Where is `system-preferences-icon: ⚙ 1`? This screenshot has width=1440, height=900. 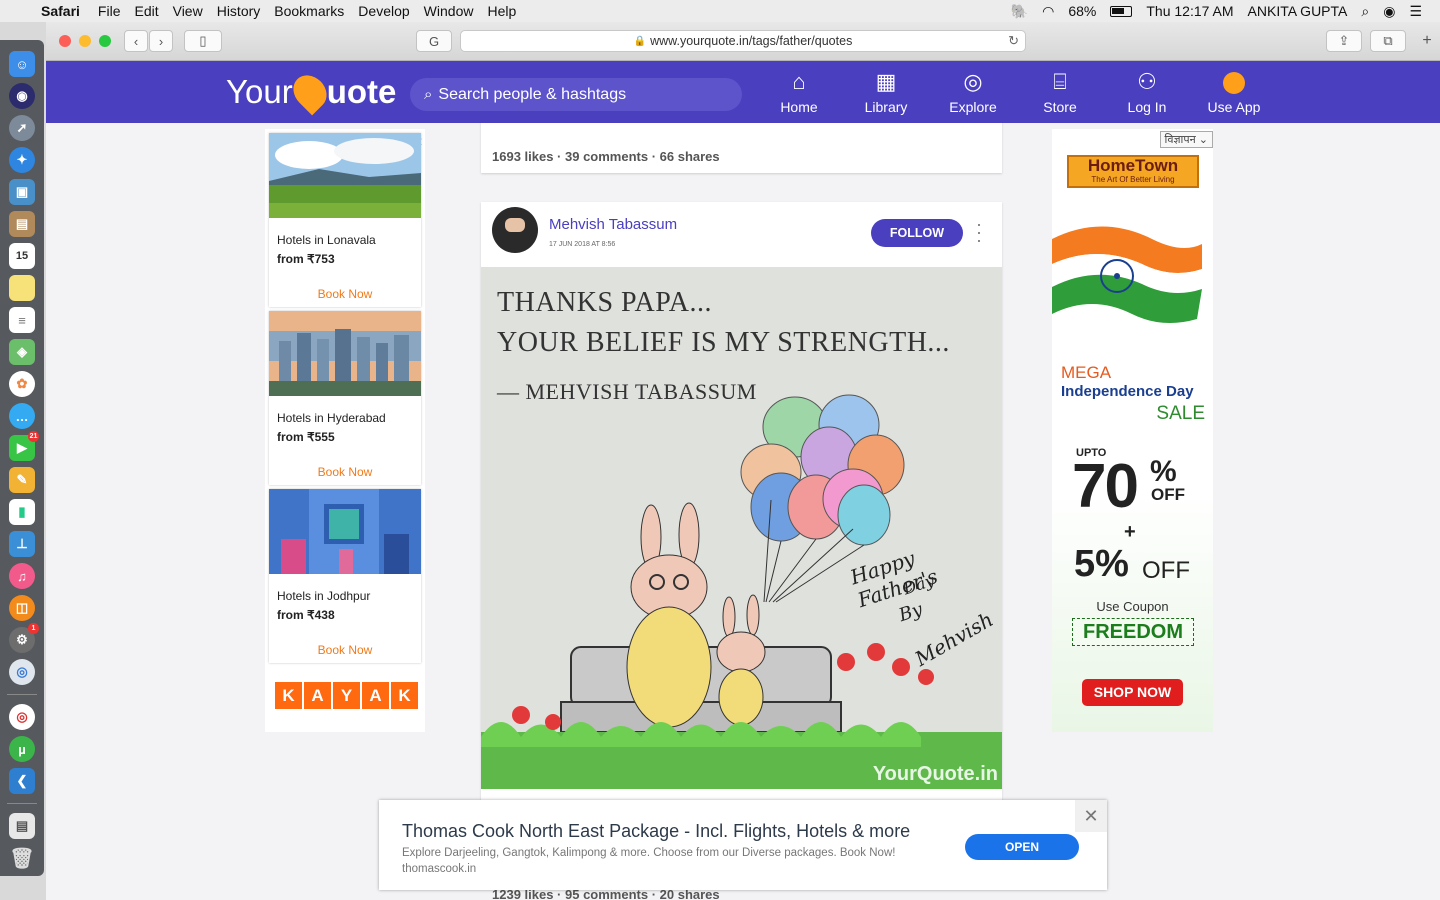
system-preferences-icon: ⚙ 1 is located at coordinates (24, 638).